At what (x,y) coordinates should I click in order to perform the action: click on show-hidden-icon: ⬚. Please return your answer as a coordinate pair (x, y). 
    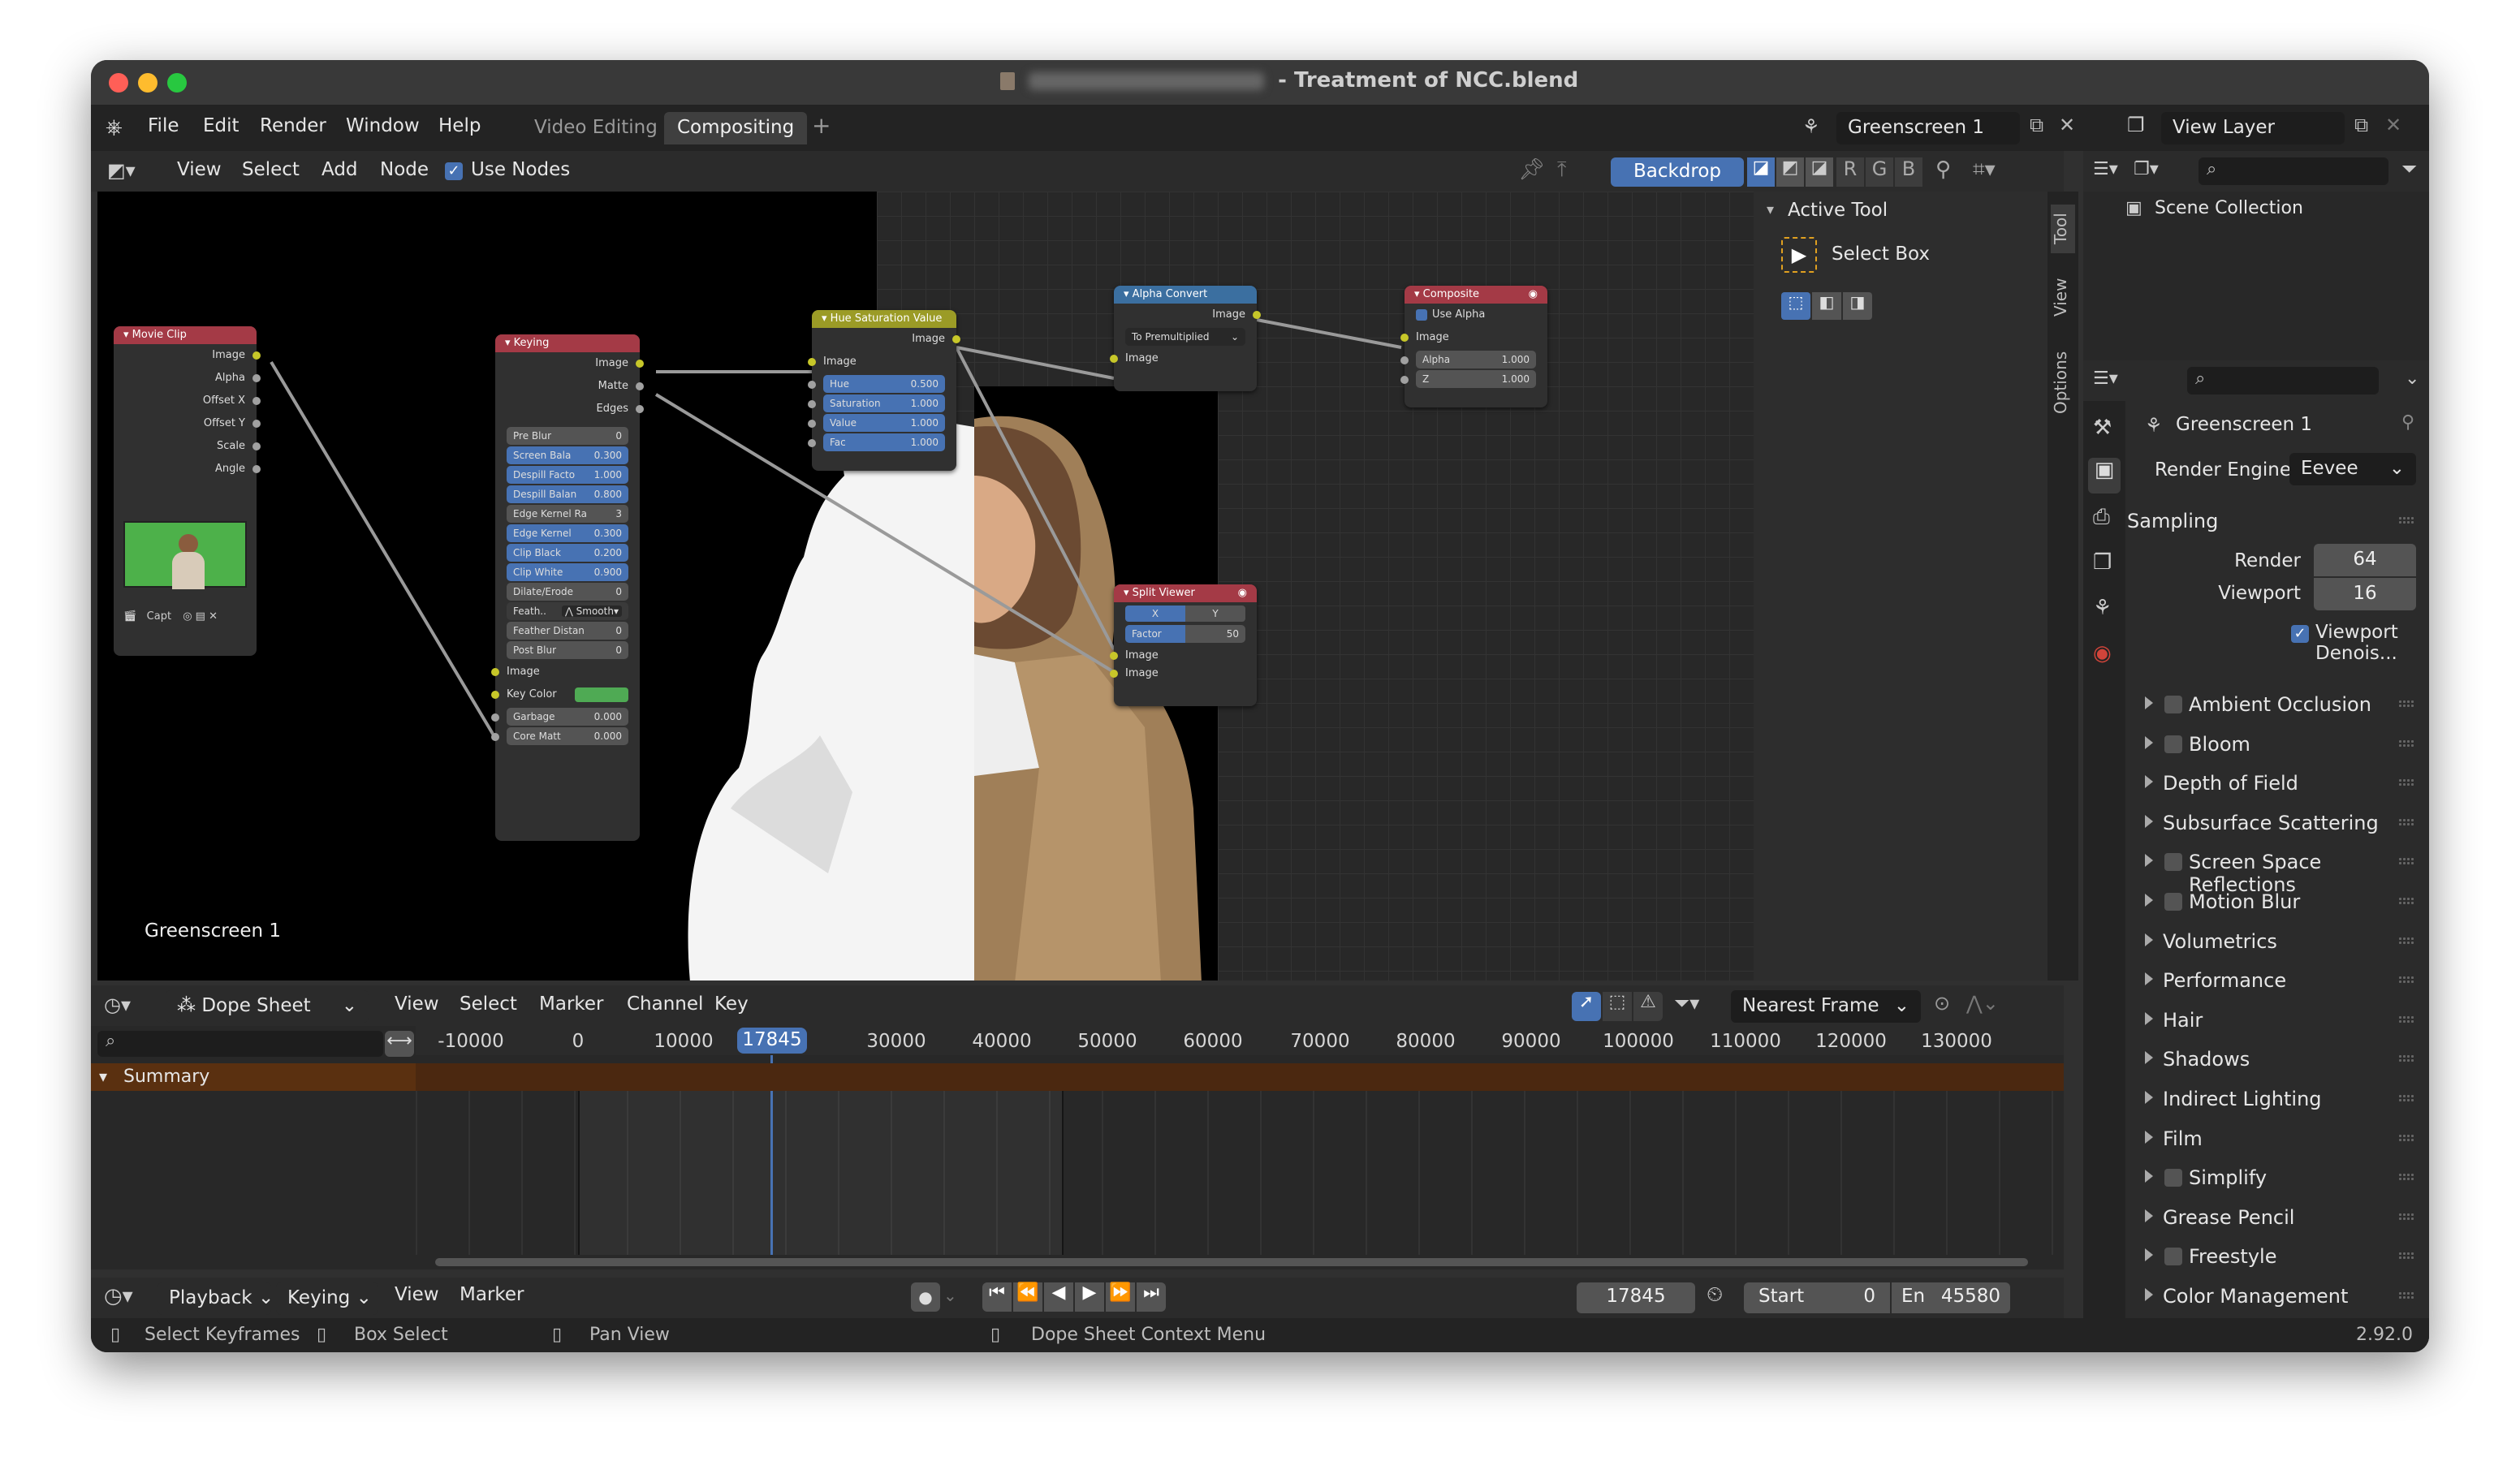
    Looking at the image, I should click on (1618, 1006).